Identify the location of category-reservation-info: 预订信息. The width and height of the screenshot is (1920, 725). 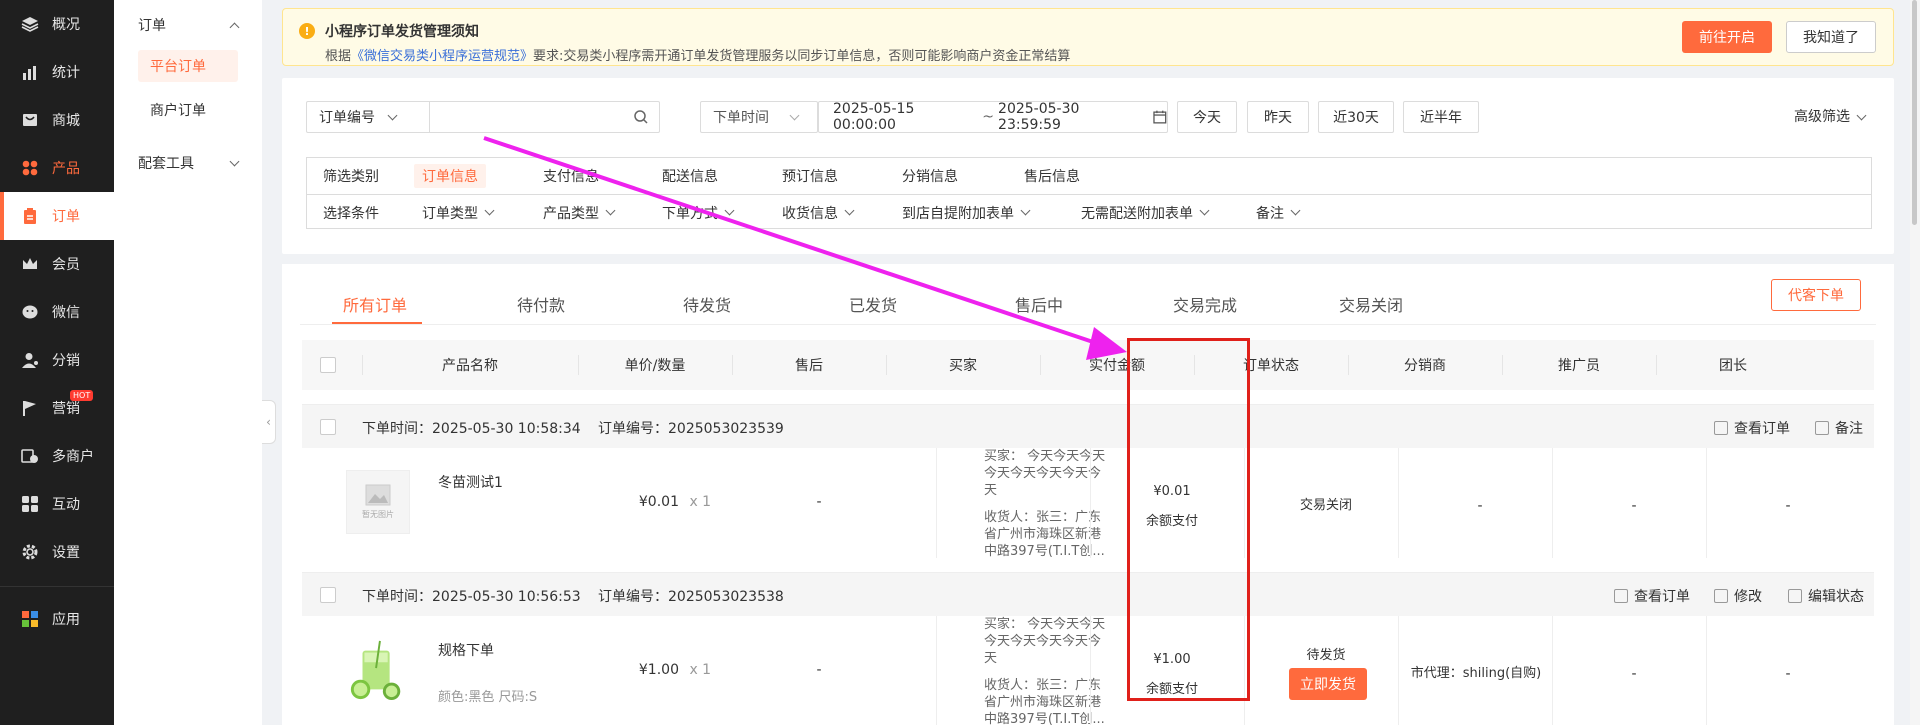
(810, 176).